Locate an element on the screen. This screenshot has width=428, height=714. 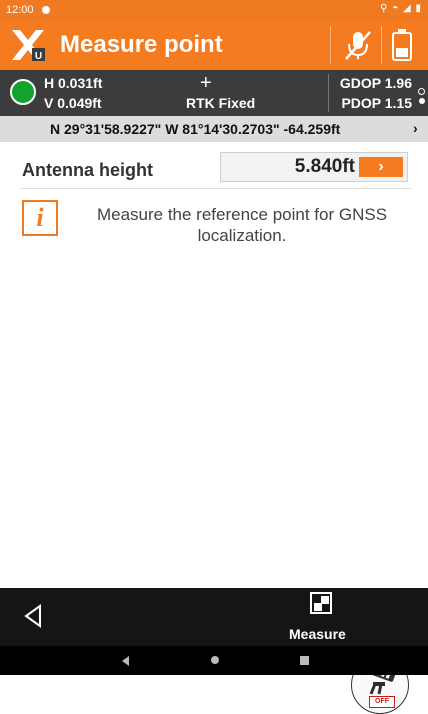
off-badge: OFF is located at coordinates (382, 702).